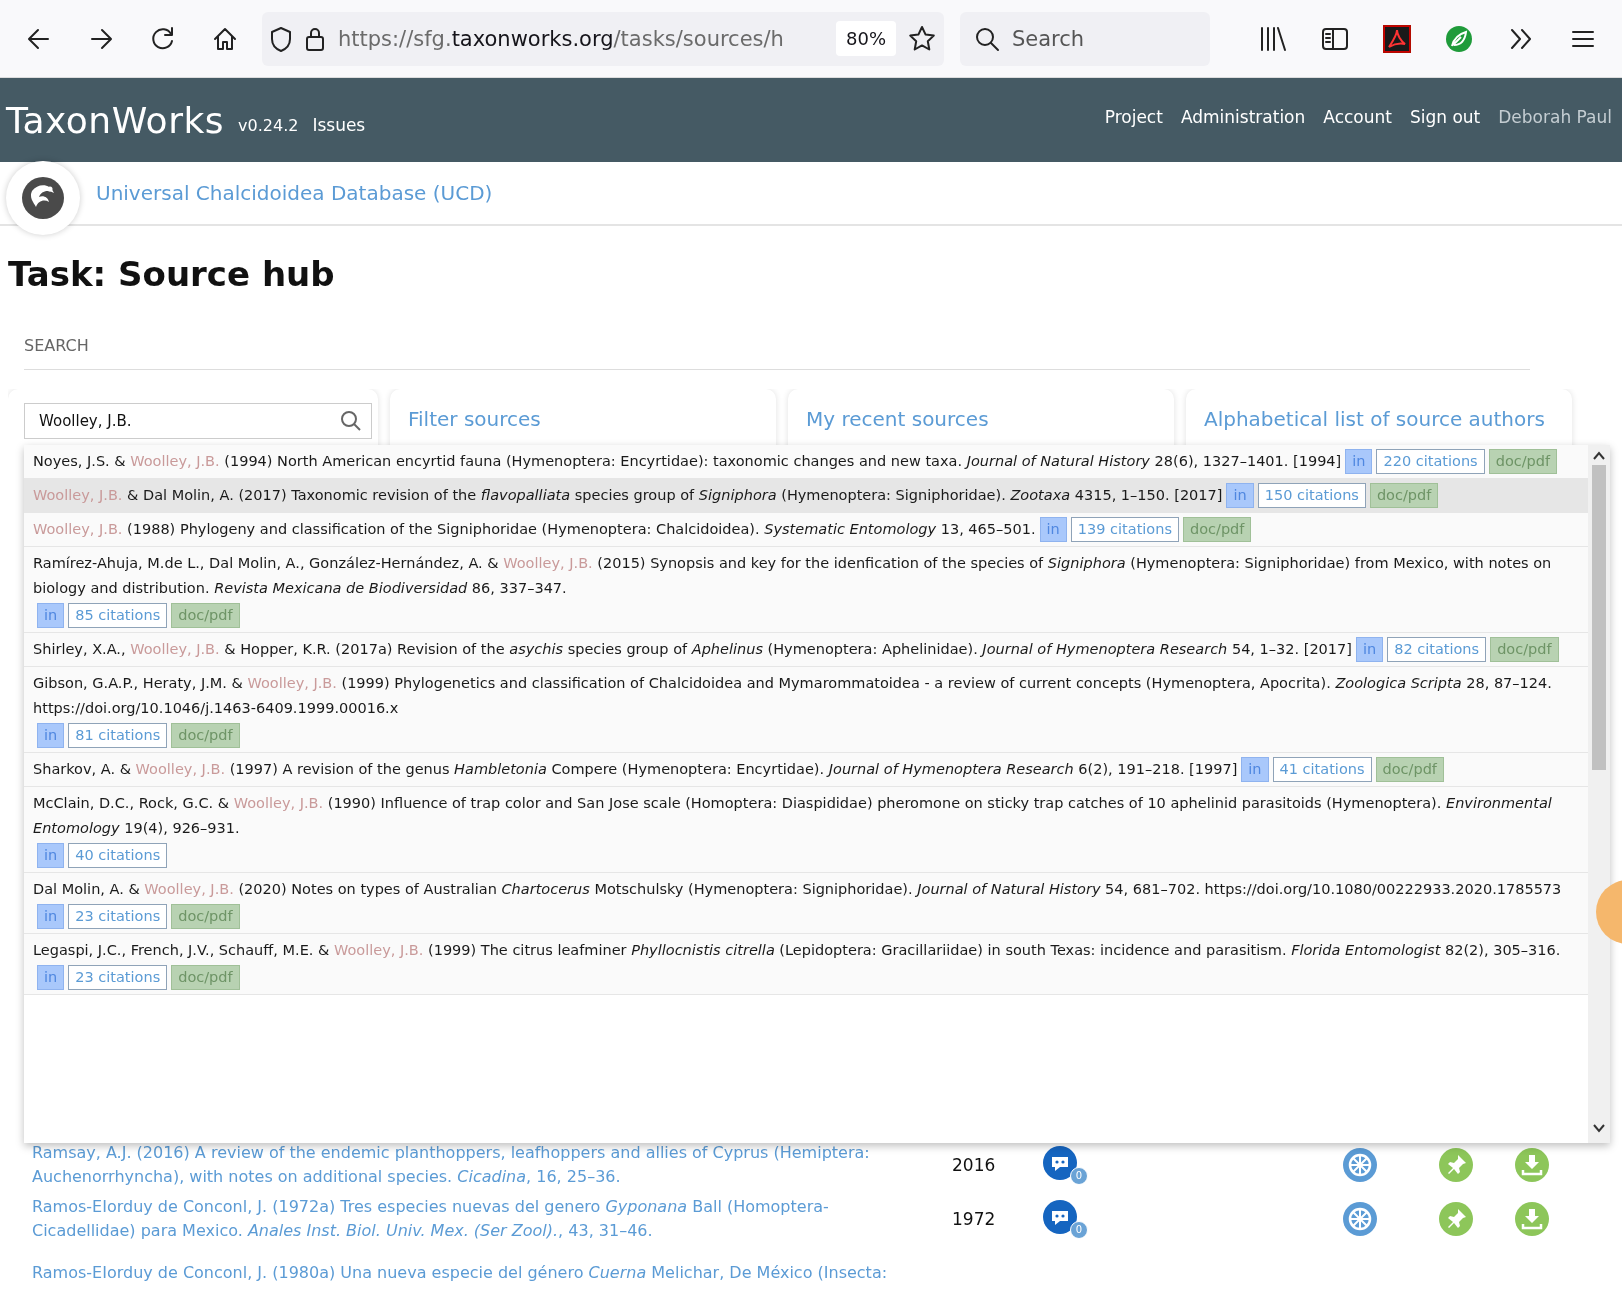 This screenshot has height=1290, width=1622. I want to click on nav-link: Sign out, so click(1445, 117).